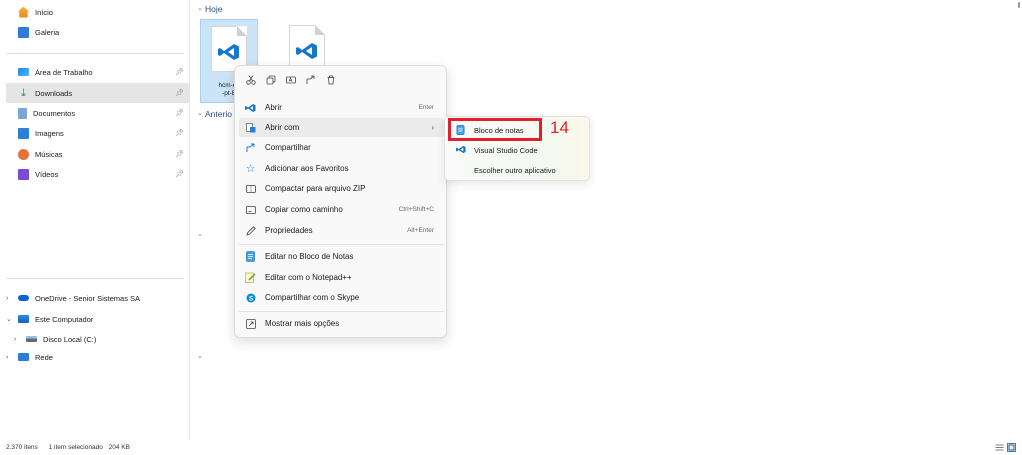 This screenshot has width=1022, height=455. Describe the element at coordinates (49, 154) in the screenshot. I see `nav-label: Músicas` at that location.